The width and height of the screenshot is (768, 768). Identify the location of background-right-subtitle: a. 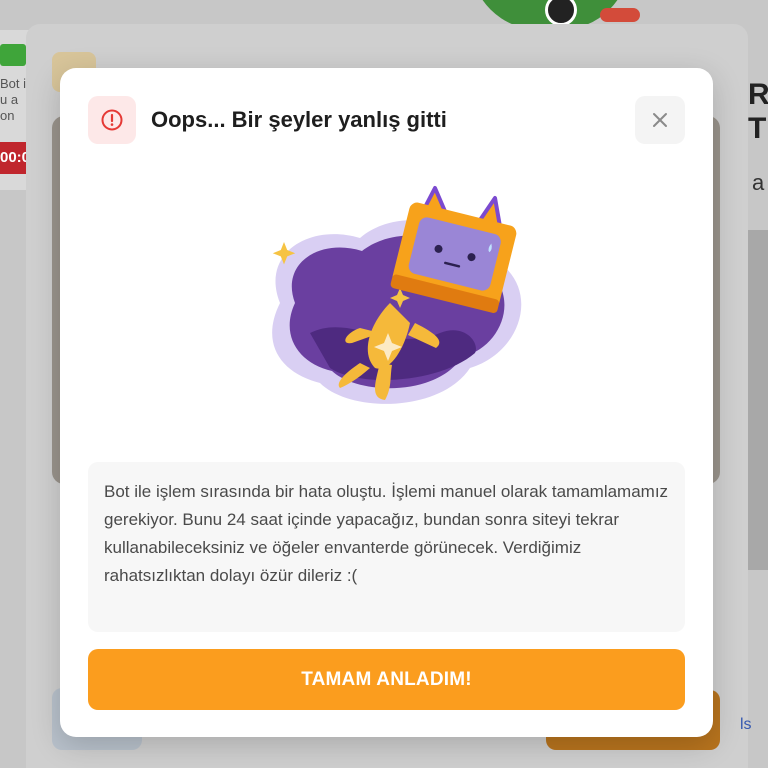
(758, 182).